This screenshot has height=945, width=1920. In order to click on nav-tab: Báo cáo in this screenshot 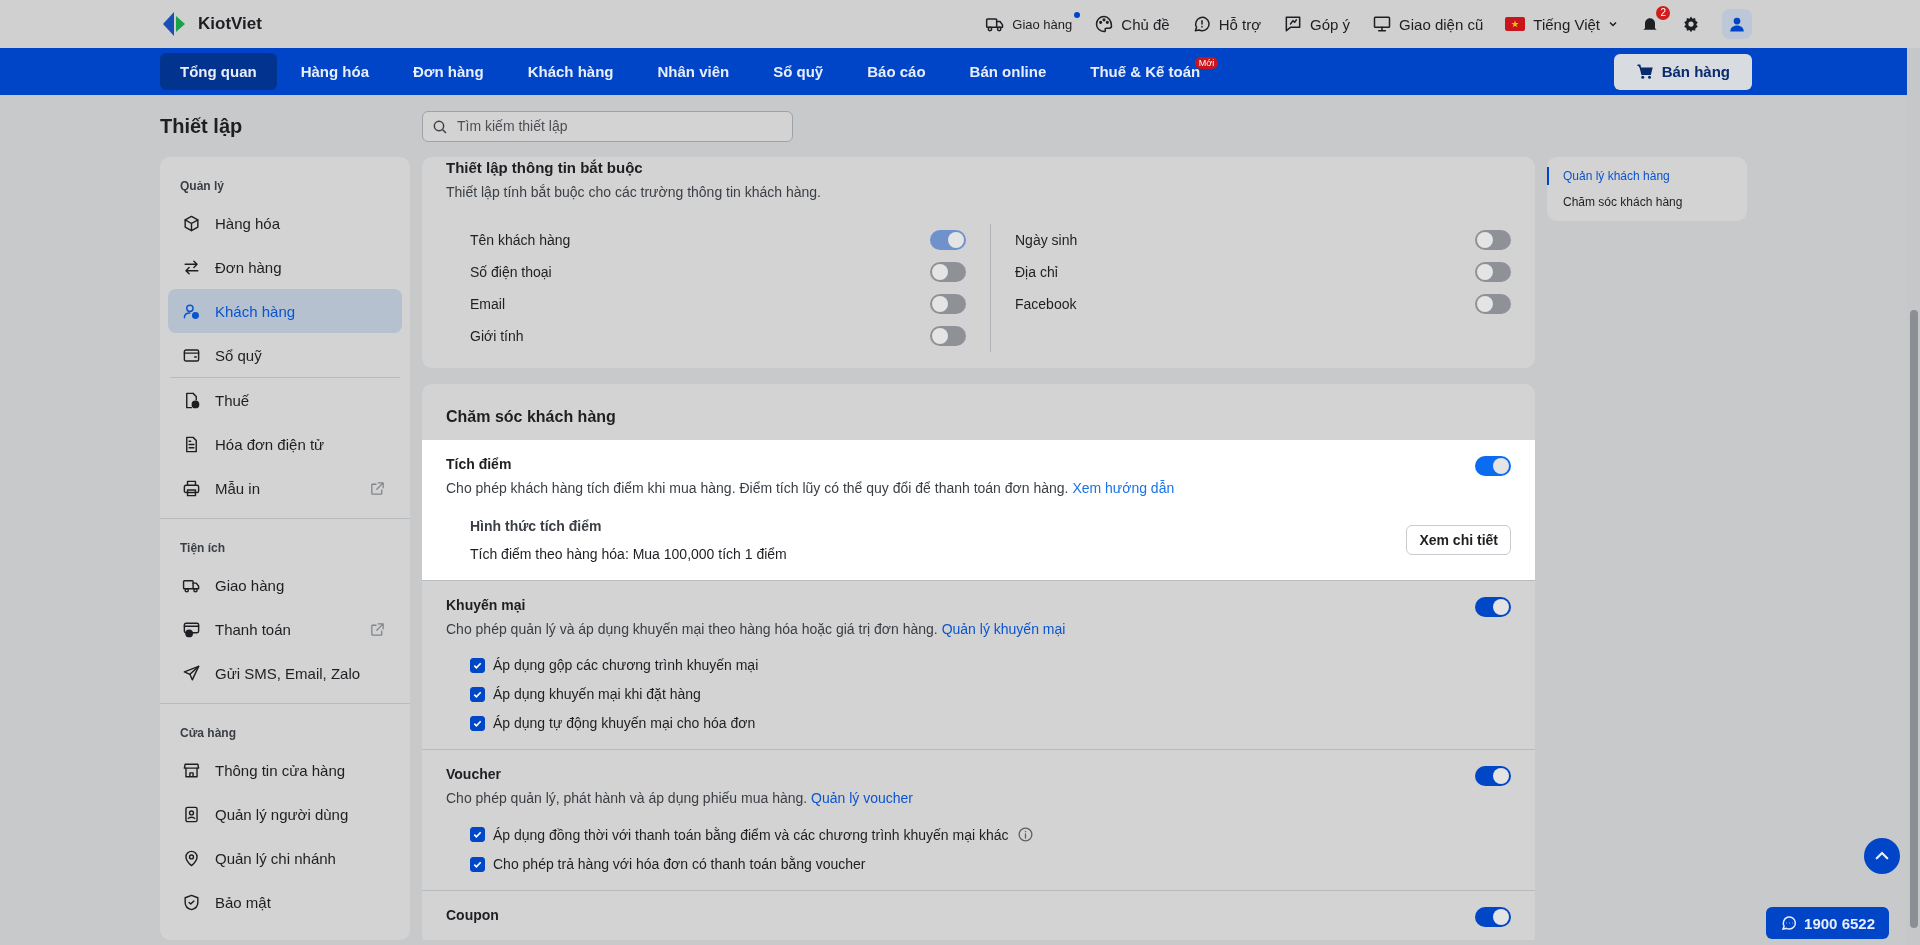, I will do `click(896, 71)`.